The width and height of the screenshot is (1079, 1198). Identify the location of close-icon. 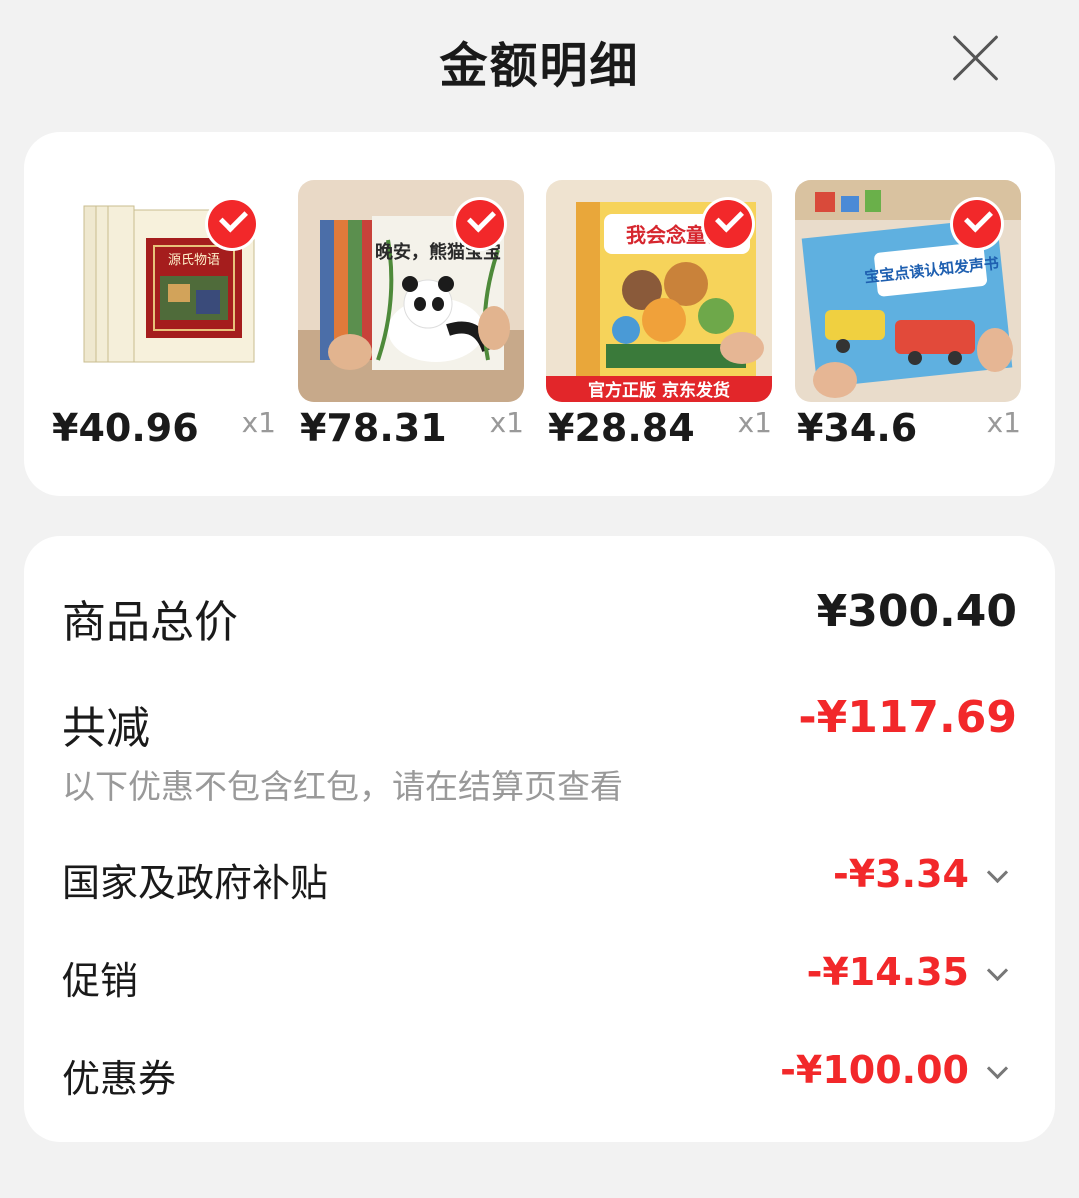
(975, 58).